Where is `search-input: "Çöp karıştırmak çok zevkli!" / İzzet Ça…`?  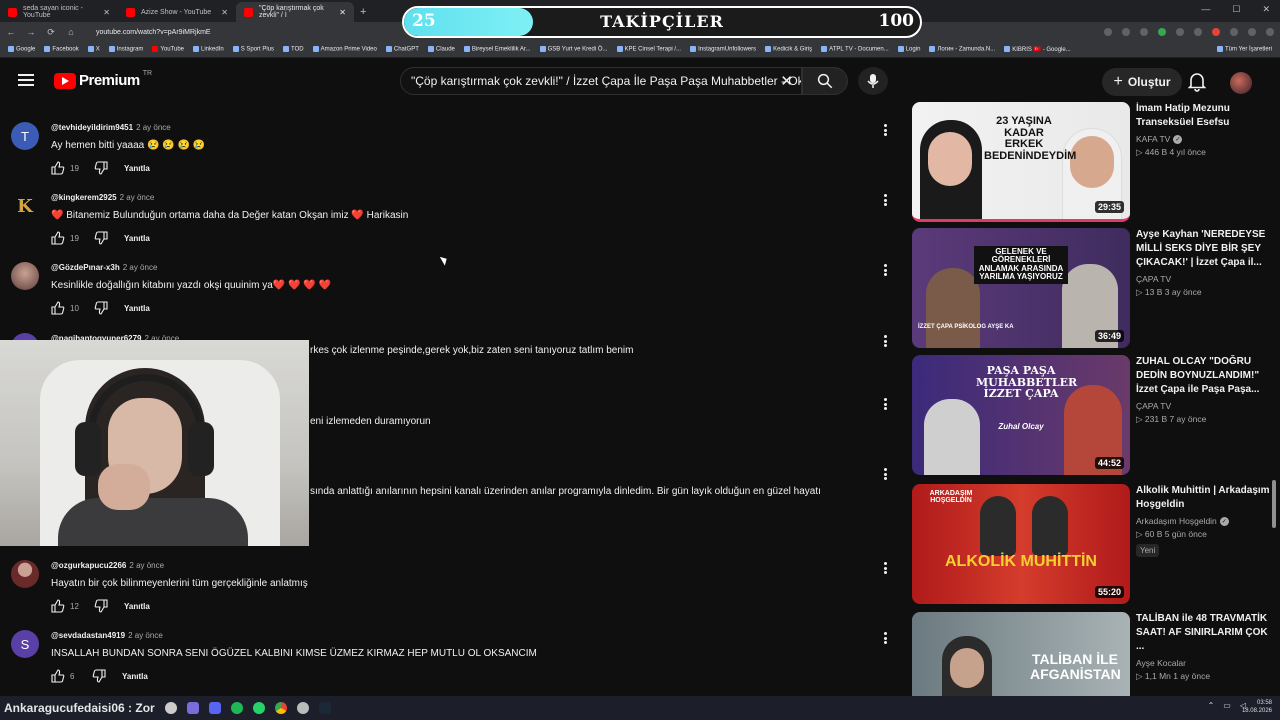 search-input: "Çöp karıştırmak çok zevkli!" / İzzet Ça… is located at coordinates (601, 81).